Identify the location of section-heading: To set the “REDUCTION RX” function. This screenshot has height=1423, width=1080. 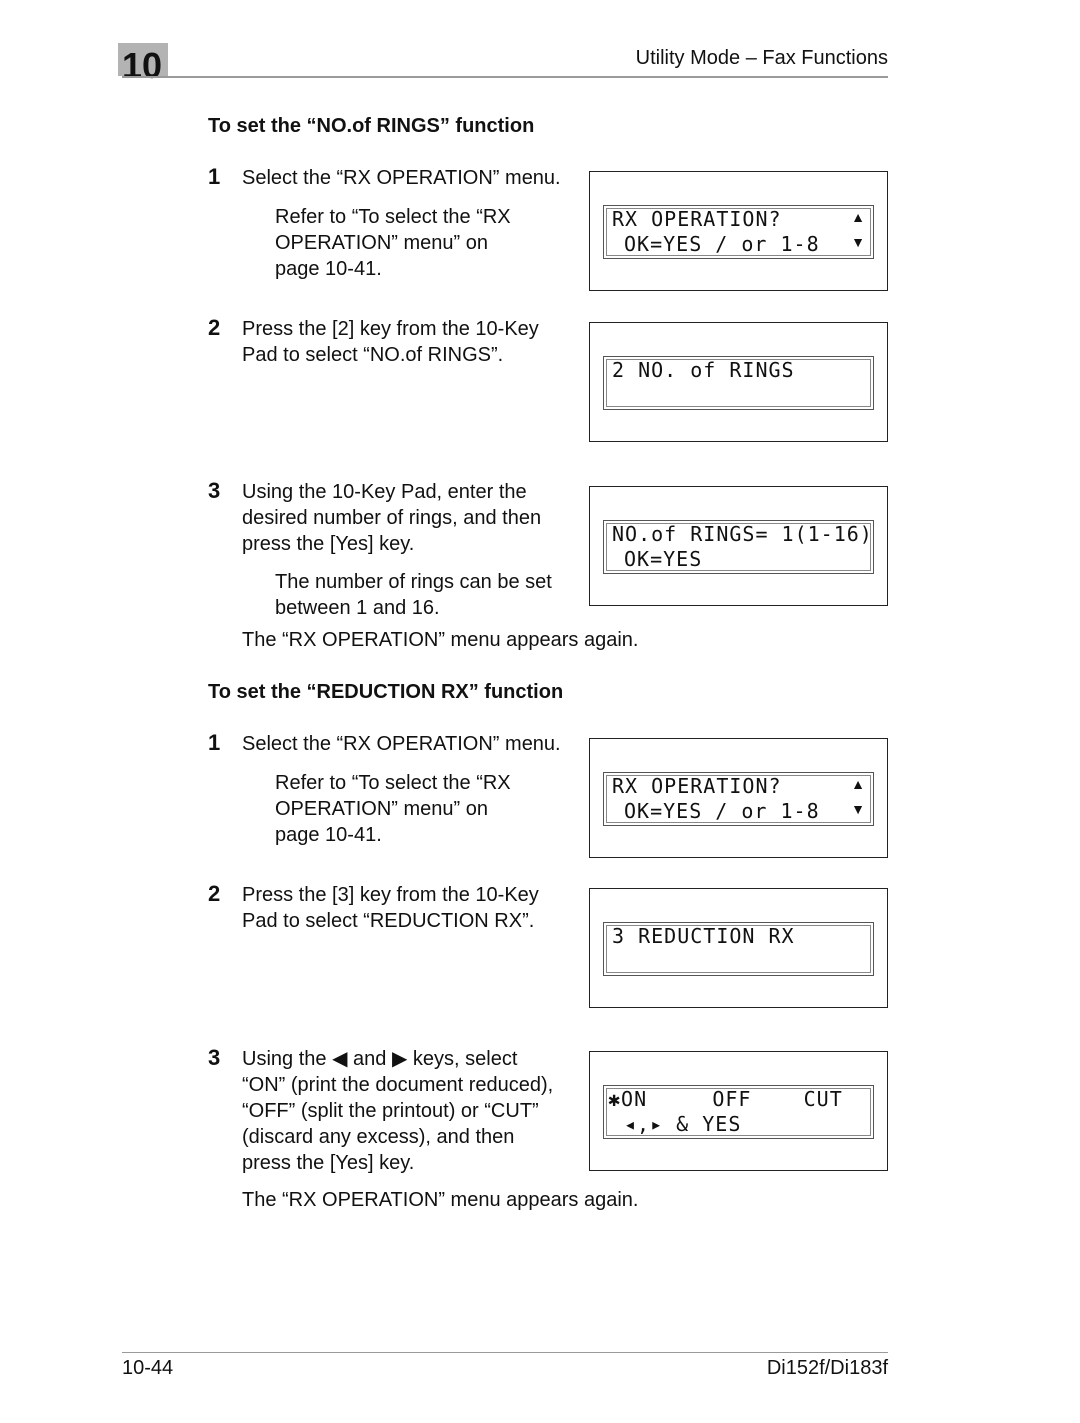
(386, 692).